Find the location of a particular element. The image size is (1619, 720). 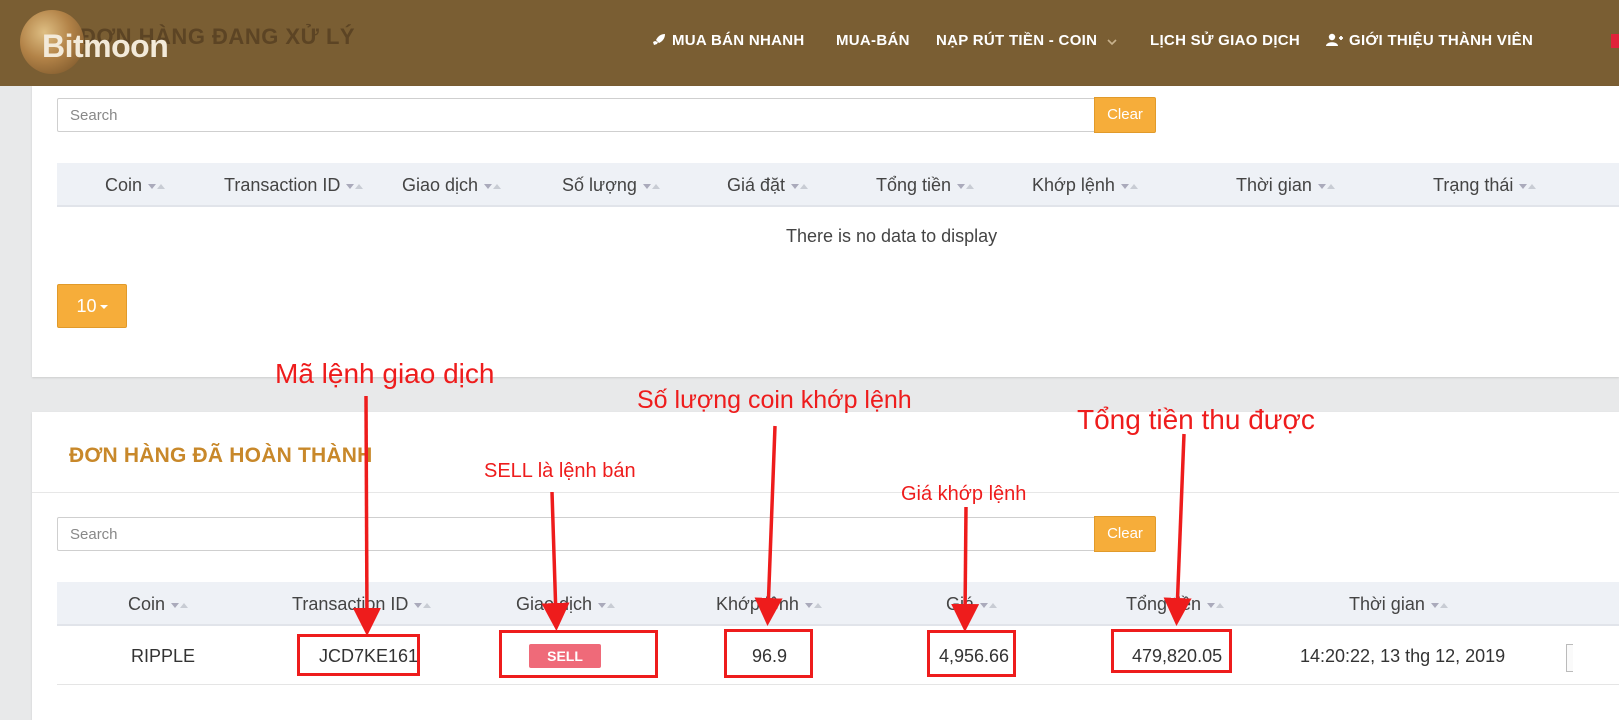

annotation-order-code: Mã lệnh giao dịch is located at coordinates (385, 373).